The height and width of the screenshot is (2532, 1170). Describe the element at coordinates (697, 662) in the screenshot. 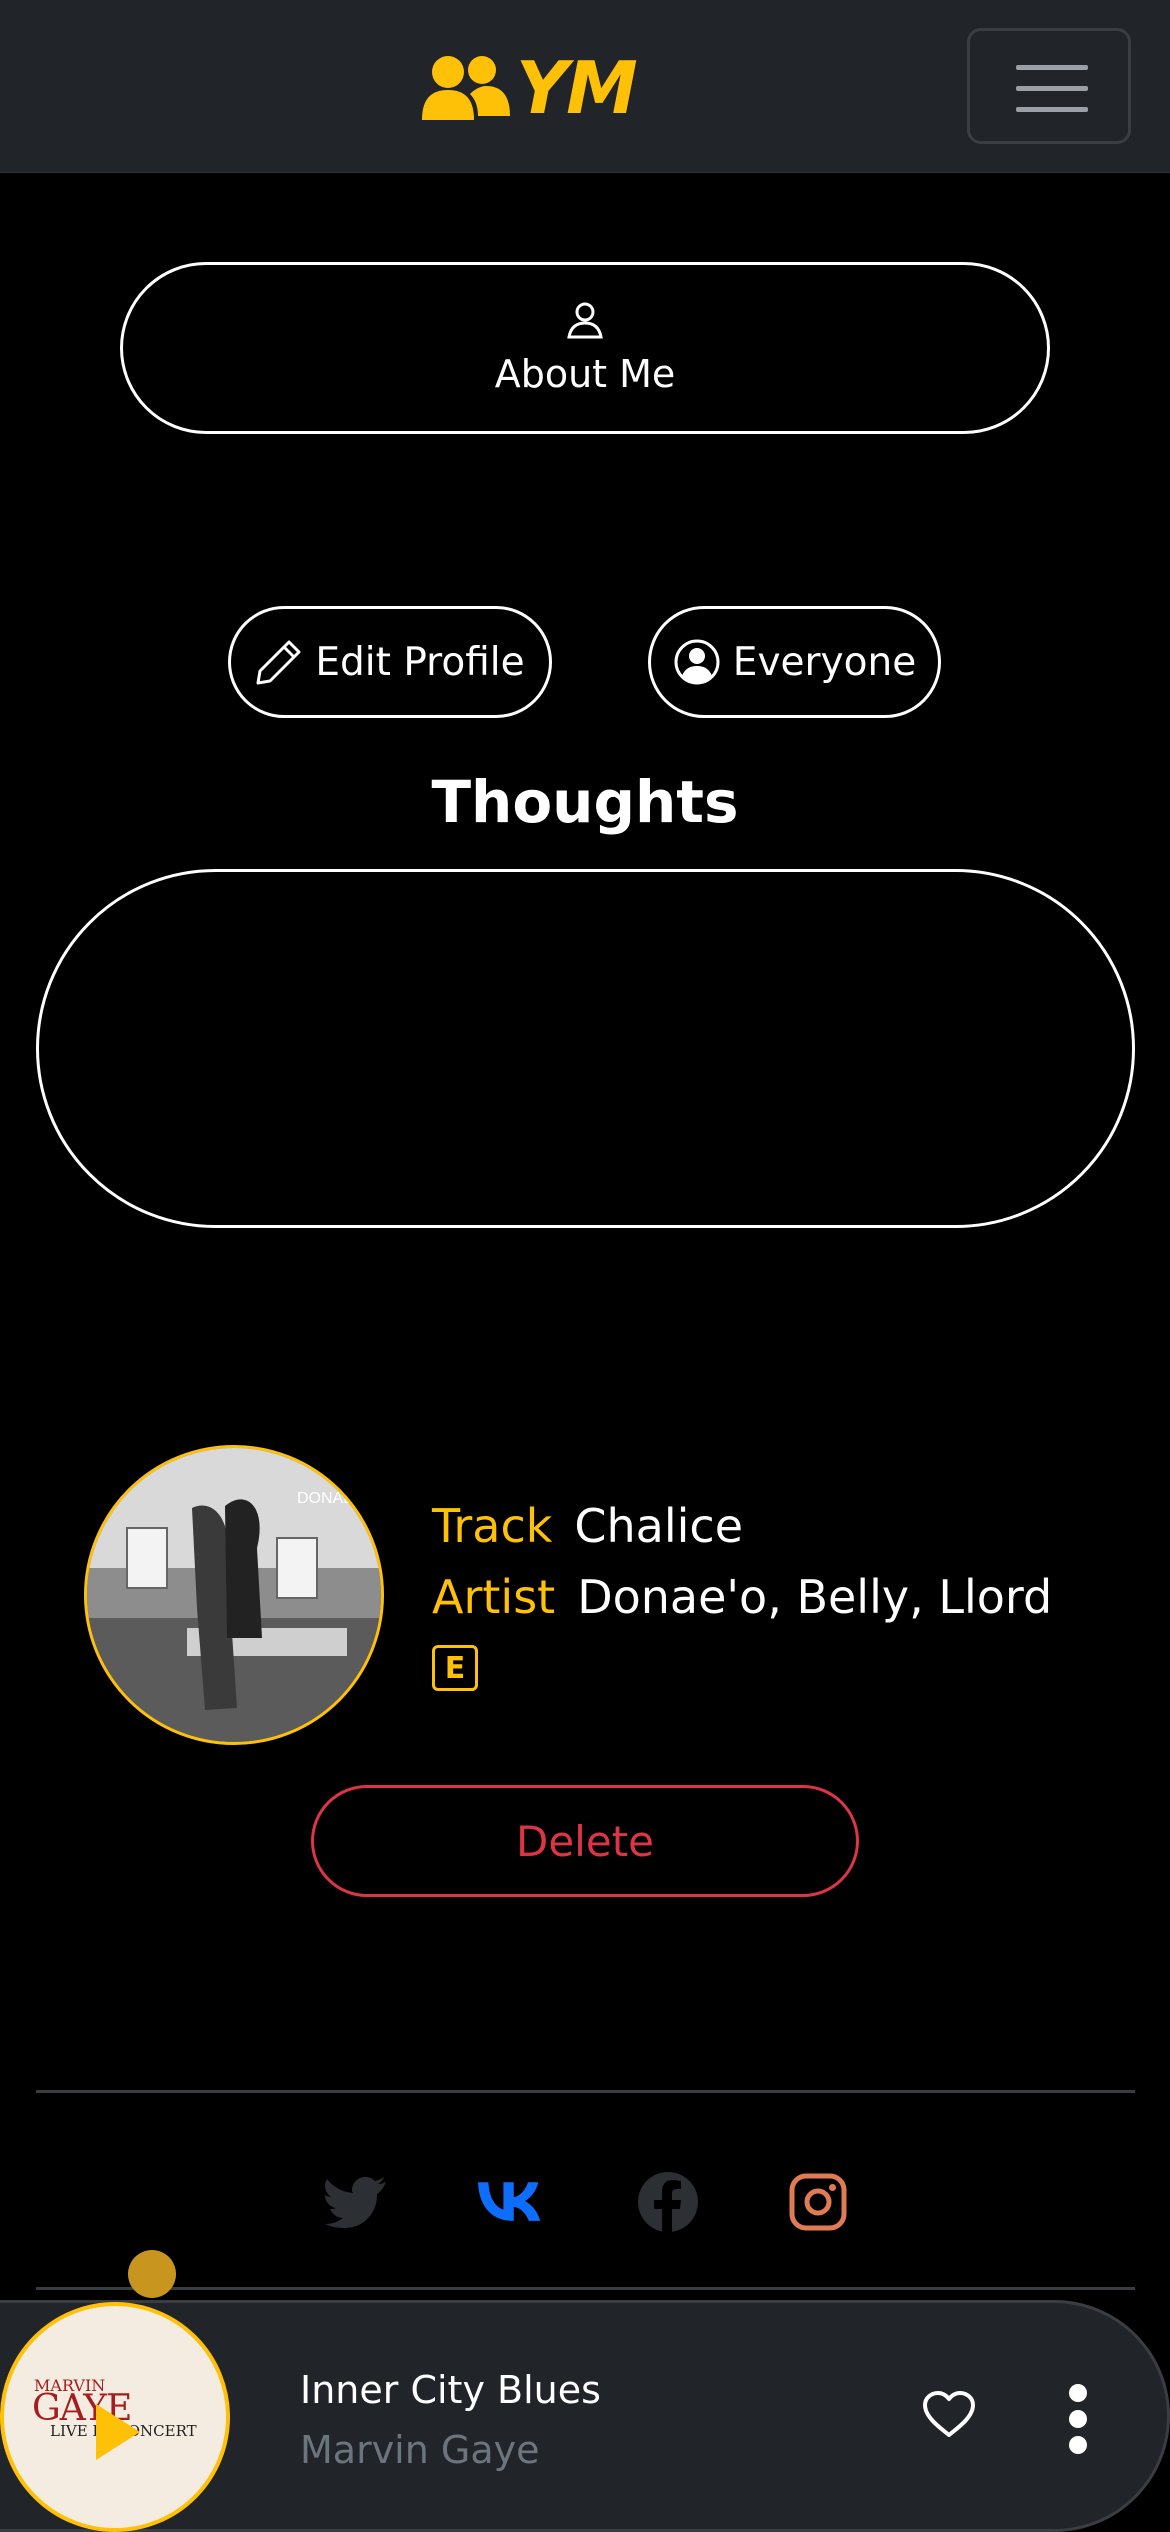

I see `person-circle-icon` at that location.